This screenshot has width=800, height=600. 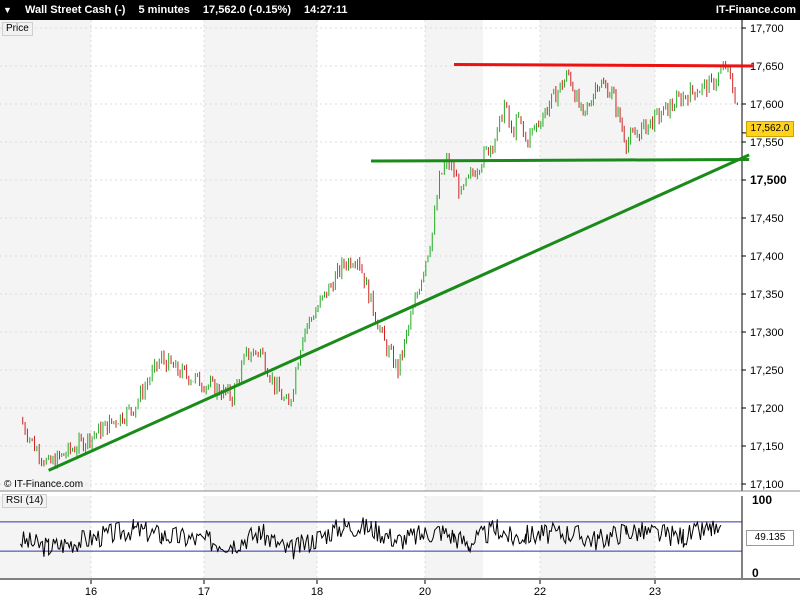 I want to click on x-tick-label: 22, so click(x=540, y=592).